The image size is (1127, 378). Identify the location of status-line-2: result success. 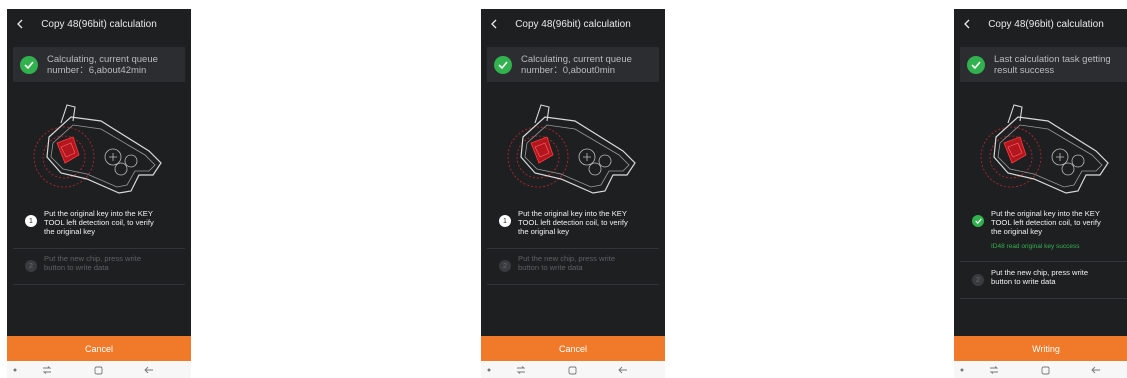
(1024, 70).